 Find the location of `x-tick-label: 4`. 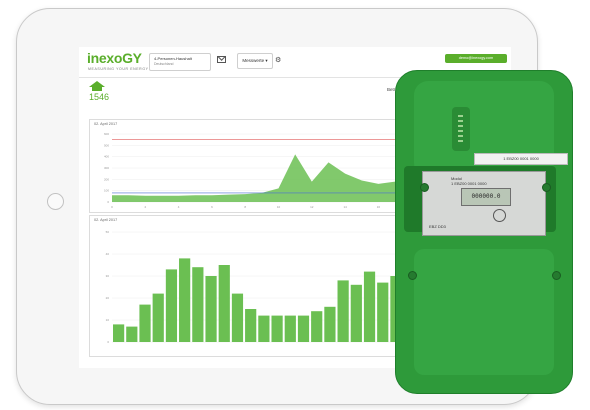

x-tick-label: 4 is located at coordinates (179, 207).